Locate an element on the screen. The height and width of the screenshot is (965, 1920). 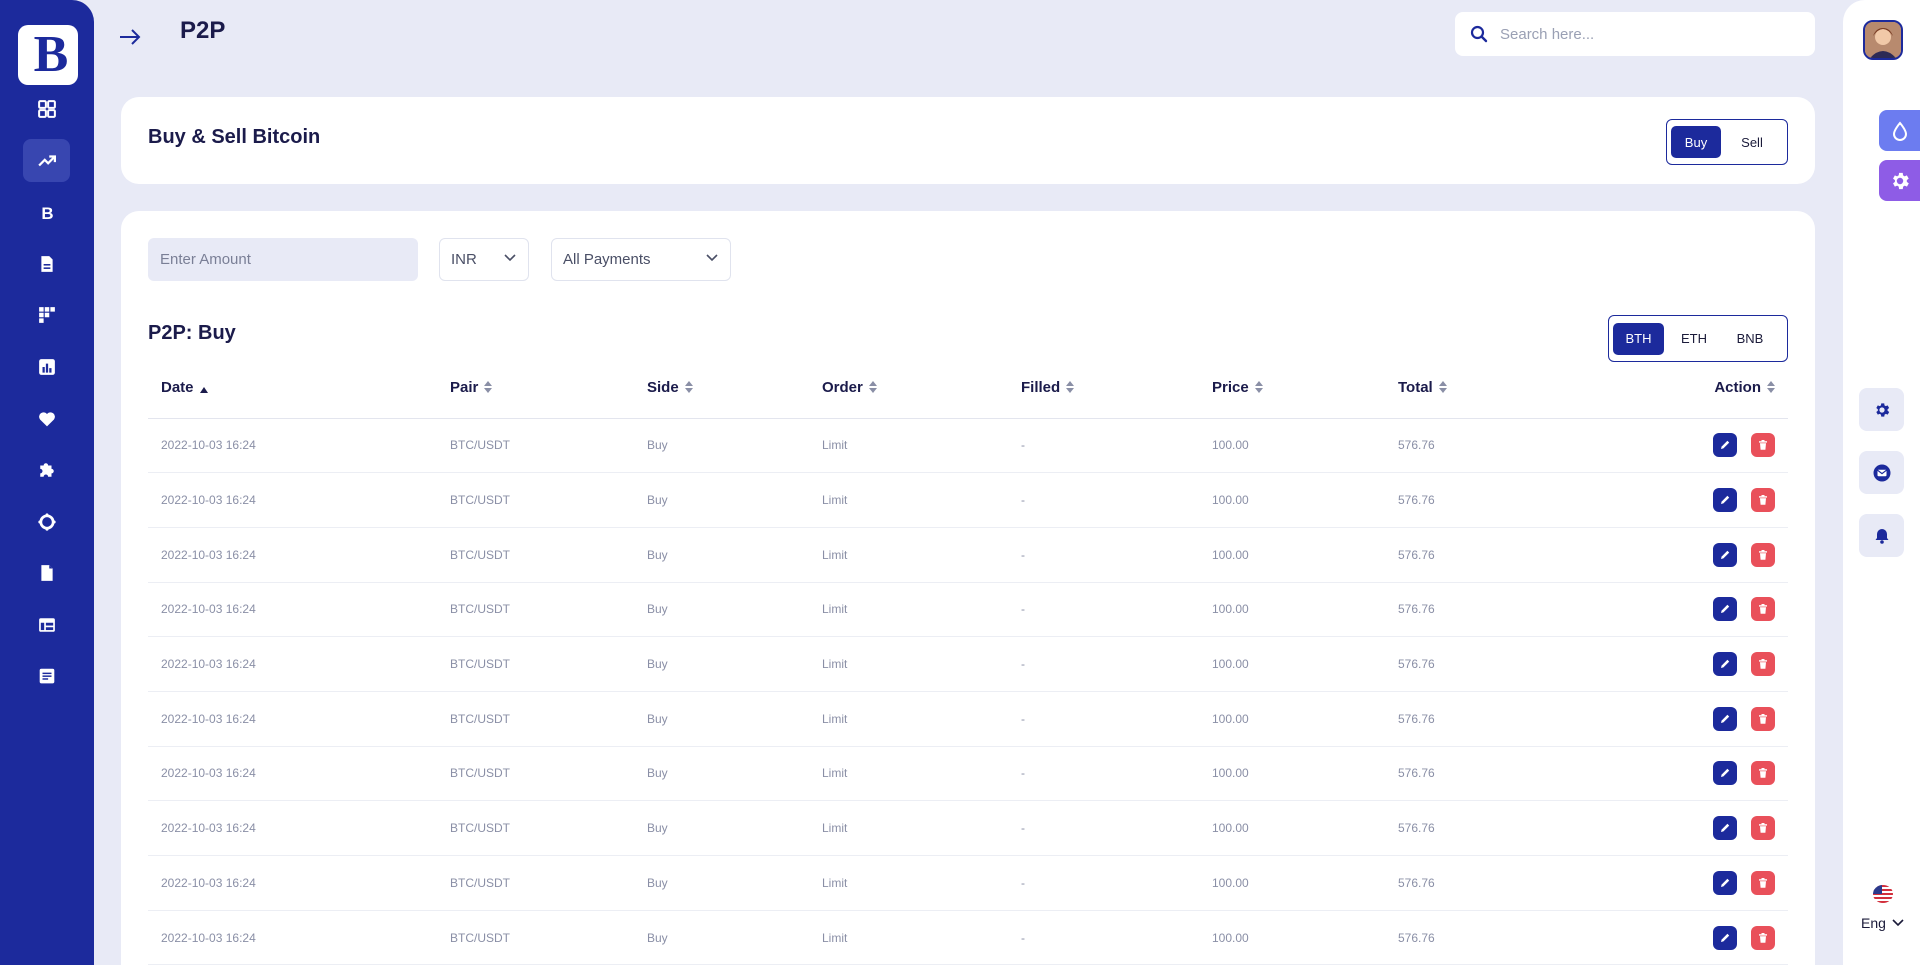
sidebar-item-favorites is located at coordinates (46, 418).